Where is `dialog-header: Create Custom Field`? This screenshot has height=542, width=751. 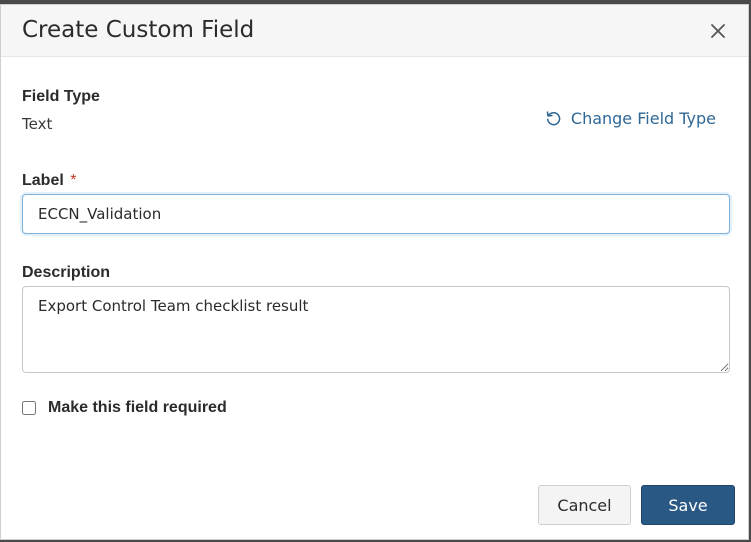
dialog-header: Create Custom Field is located at coordinates (374, 31).